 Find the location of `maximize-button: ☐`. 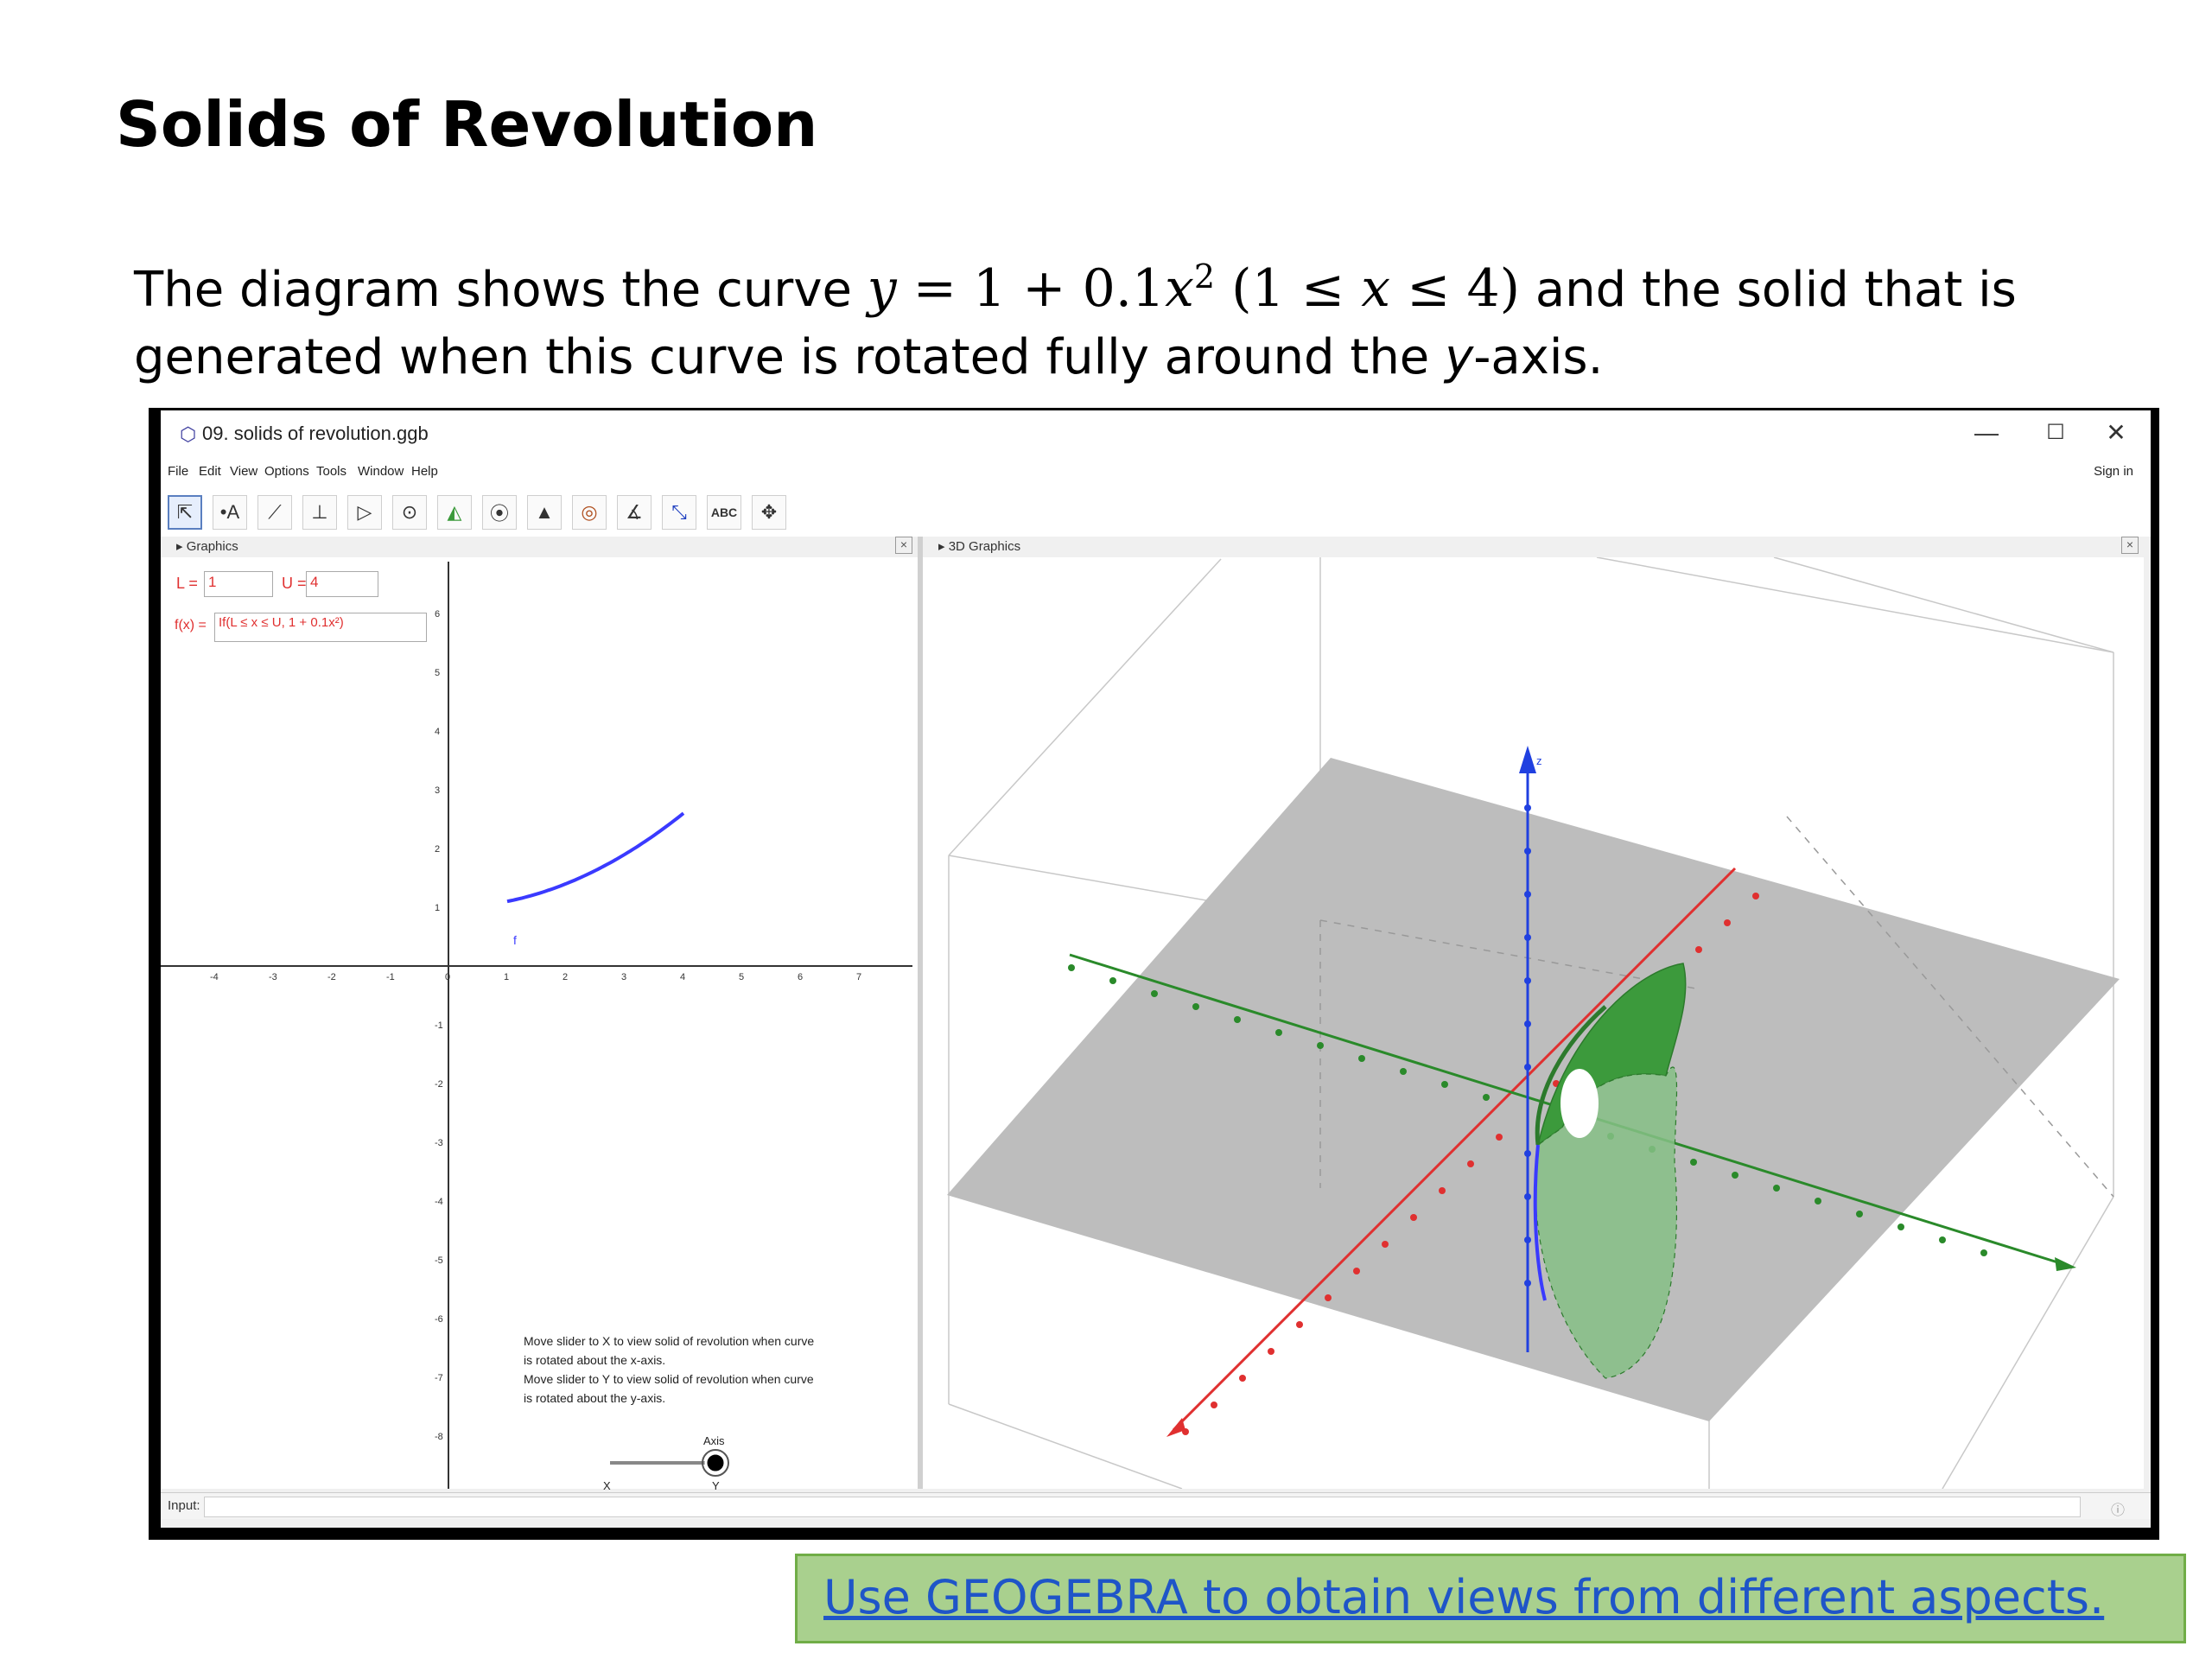

maximize-button: ☐ is located at coordinates (2055, 433).